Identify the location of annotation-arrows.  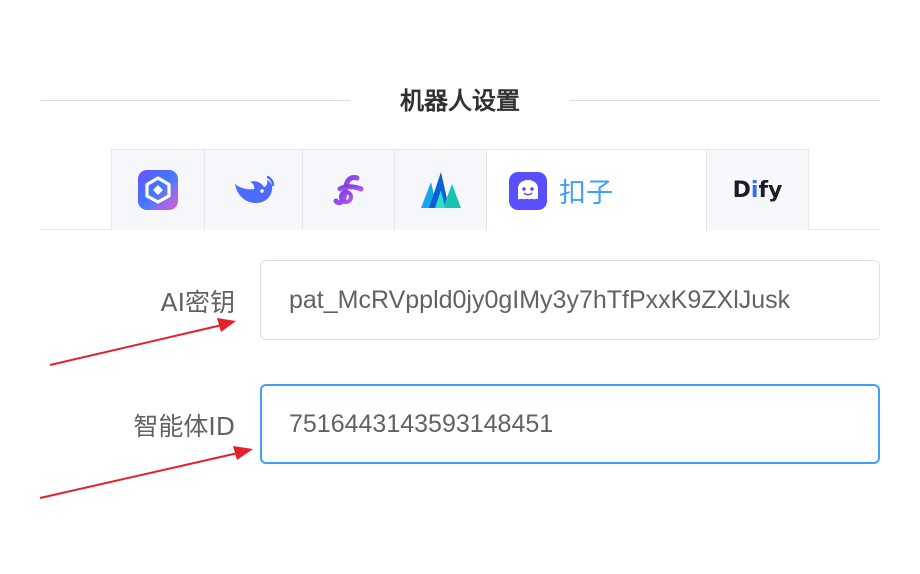
(146, 408).